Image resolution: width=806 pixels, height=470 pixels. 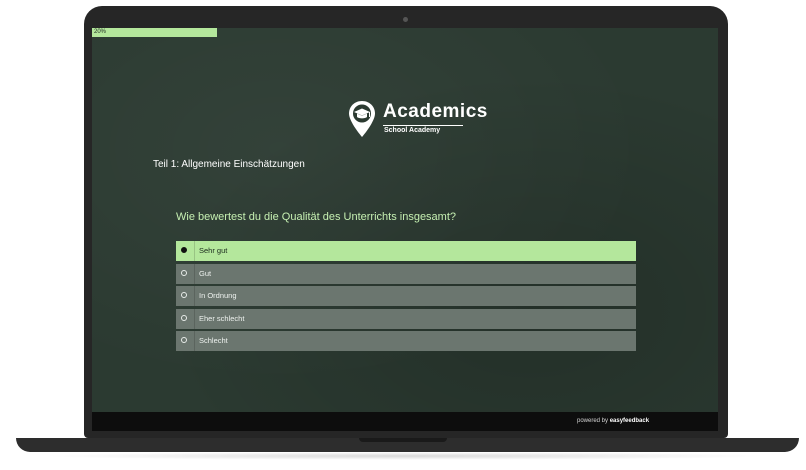 What do you see at coordinates (593, 421) in the screenshot?
I see `powered-by-prefix: powered by` at bounding box center [593, 421].